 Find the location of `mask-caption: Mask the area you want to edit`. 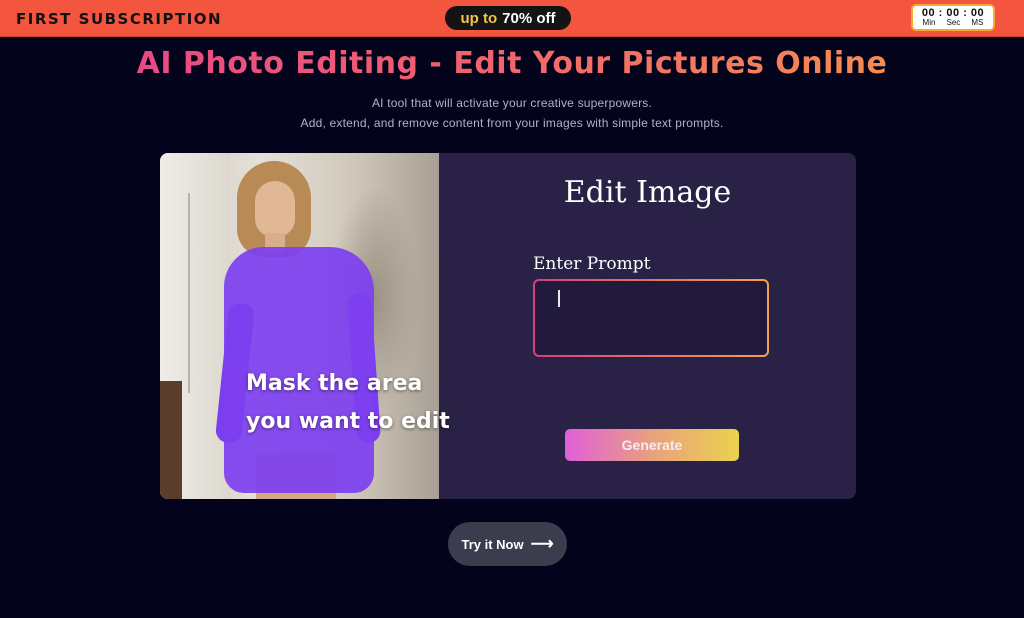

mask-caption: Mask the area you want to edit is located at coordinates (361, 403).